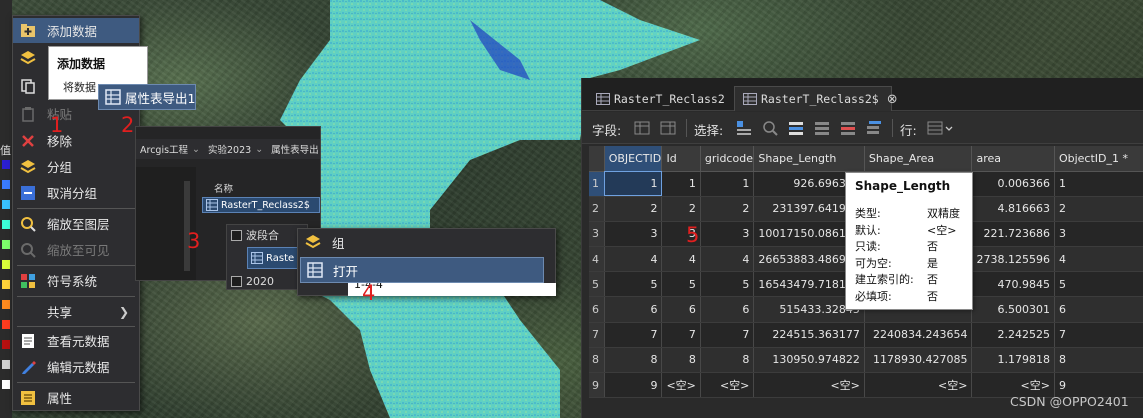 Image resolution: width=1143 pixels, height=418 pixels. Describe the element at coordinates (874, 128) in the screenshot. I see `copy-selection-icon` at that location.